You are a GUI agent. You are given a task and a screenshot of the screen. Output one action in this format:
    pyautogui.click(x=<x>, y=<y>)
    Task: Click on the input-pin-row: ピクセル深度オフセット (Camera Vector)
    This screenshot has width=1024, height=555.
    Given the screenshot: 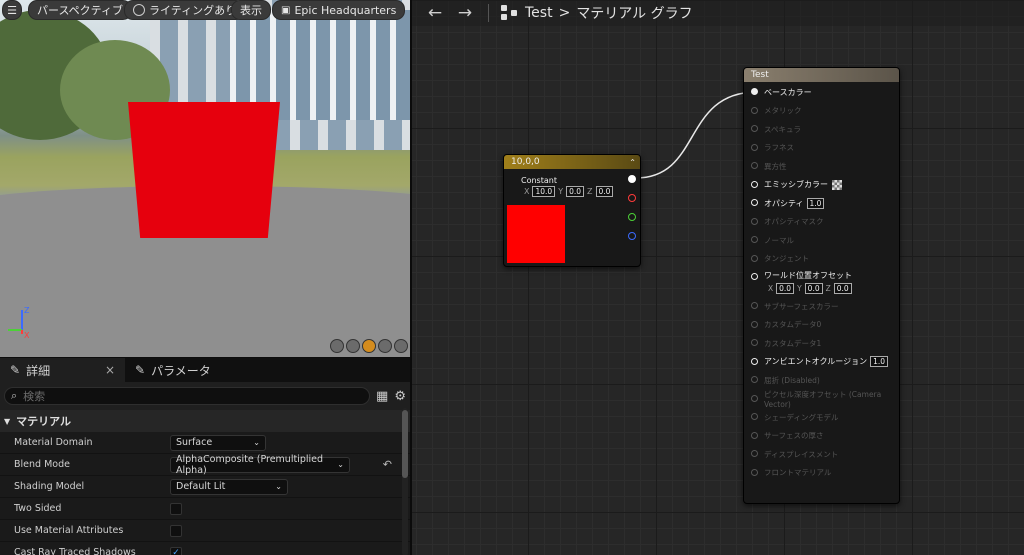 What is the action you would take?
    pyautogui.click(x=821, y=399)
    